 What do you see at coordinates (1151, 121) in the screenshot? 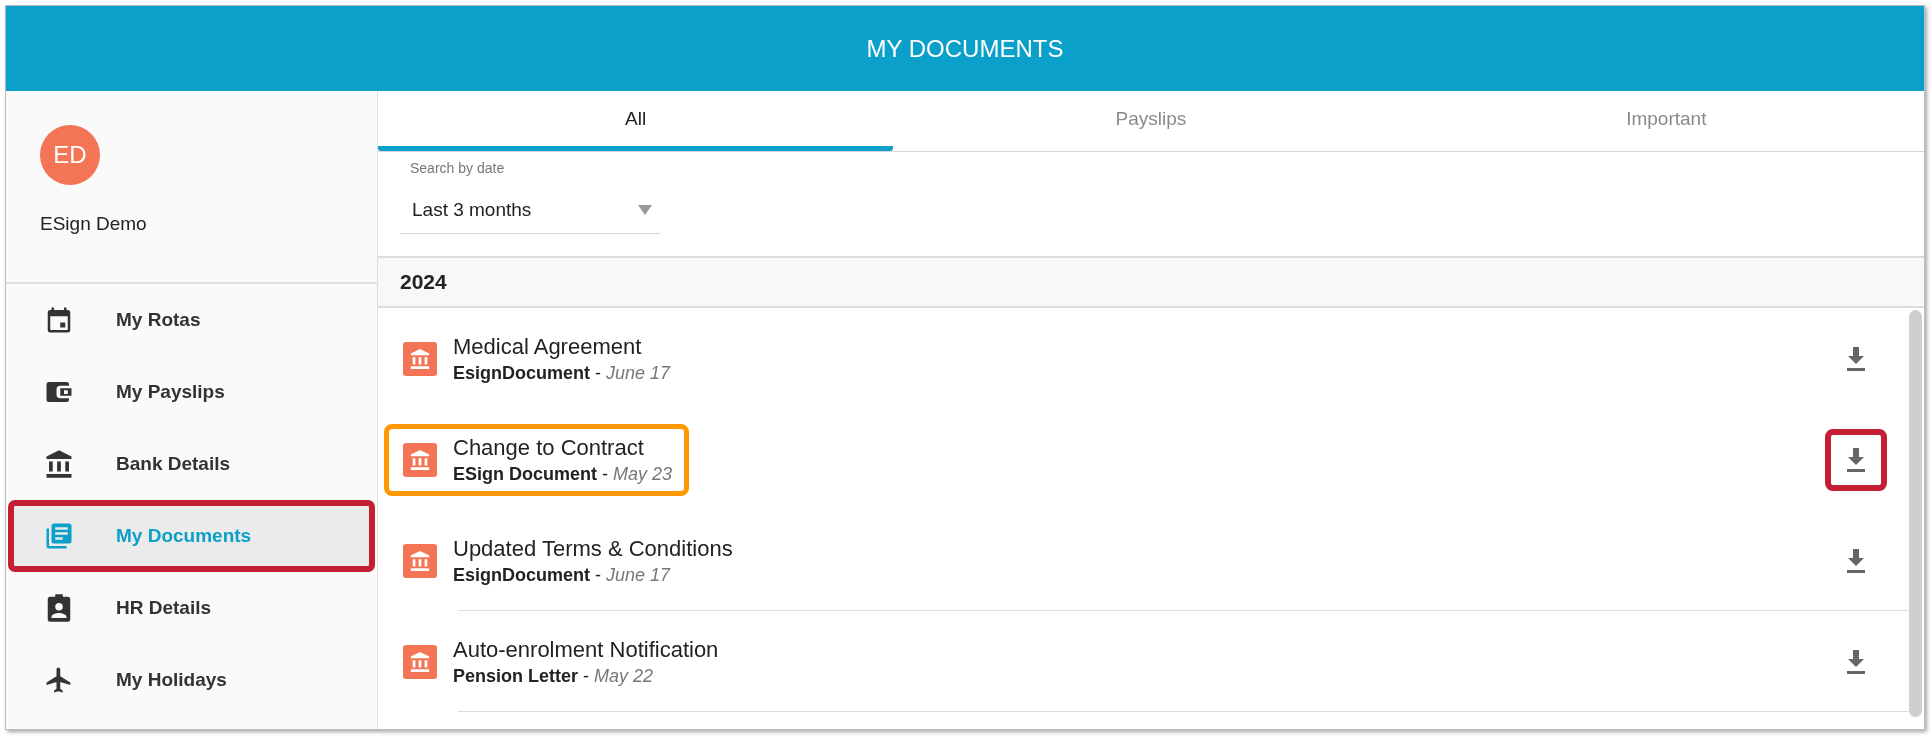
I see `tab: Payslips` at bounding box center [1151, 121].